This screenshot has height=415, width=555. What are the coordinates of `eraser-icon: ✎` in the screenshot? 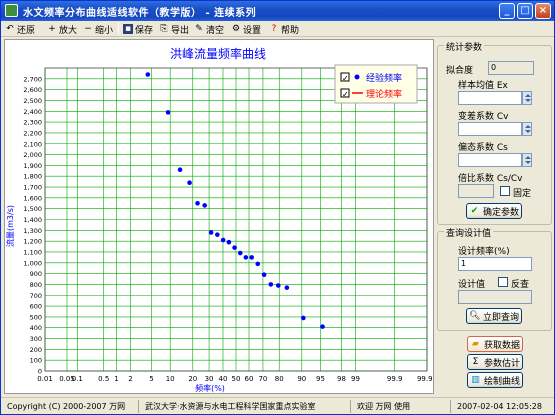 It's located at (199, 29).